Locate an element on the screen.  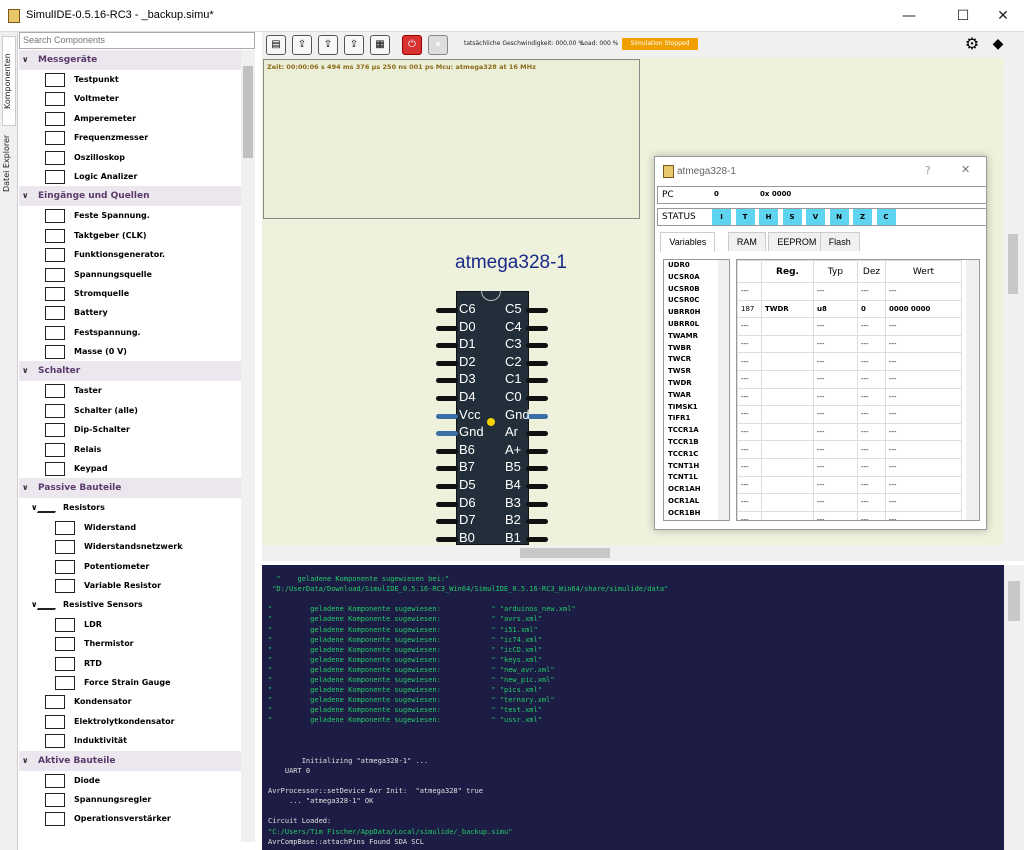
component-item: Elektrolytkondensator is located at coordinates (130, 721).